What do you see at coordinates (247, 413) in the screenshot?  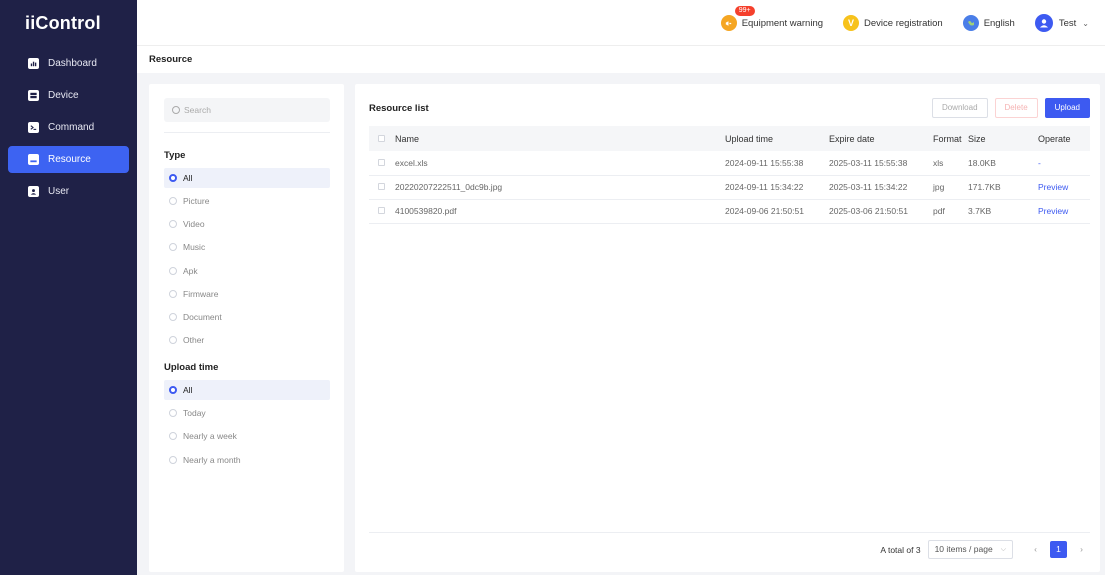 I see `upload-time-option-today: Today` at bounding box center [247, 413].